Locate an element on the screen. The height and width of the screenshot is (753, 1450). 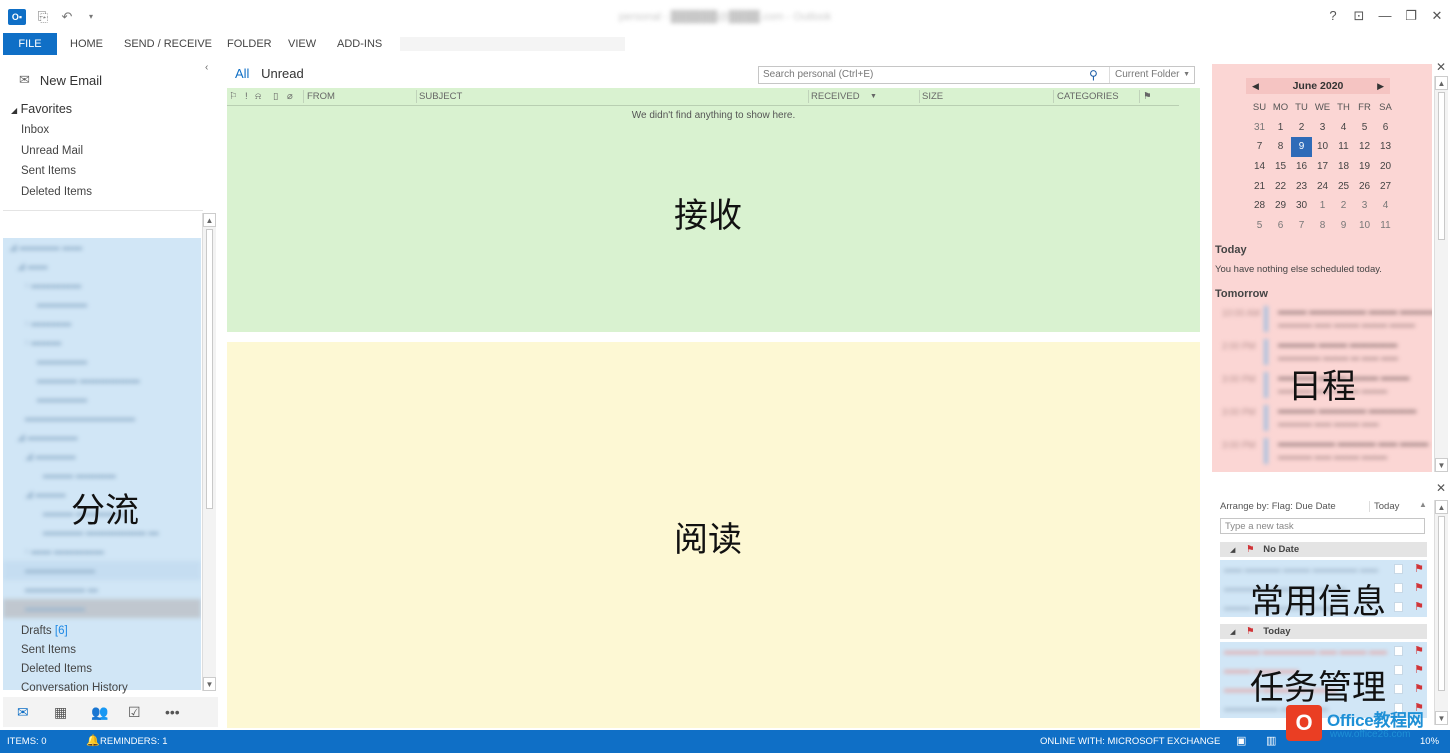
calendar-day: 21 is located at coordinates (1259, 187).